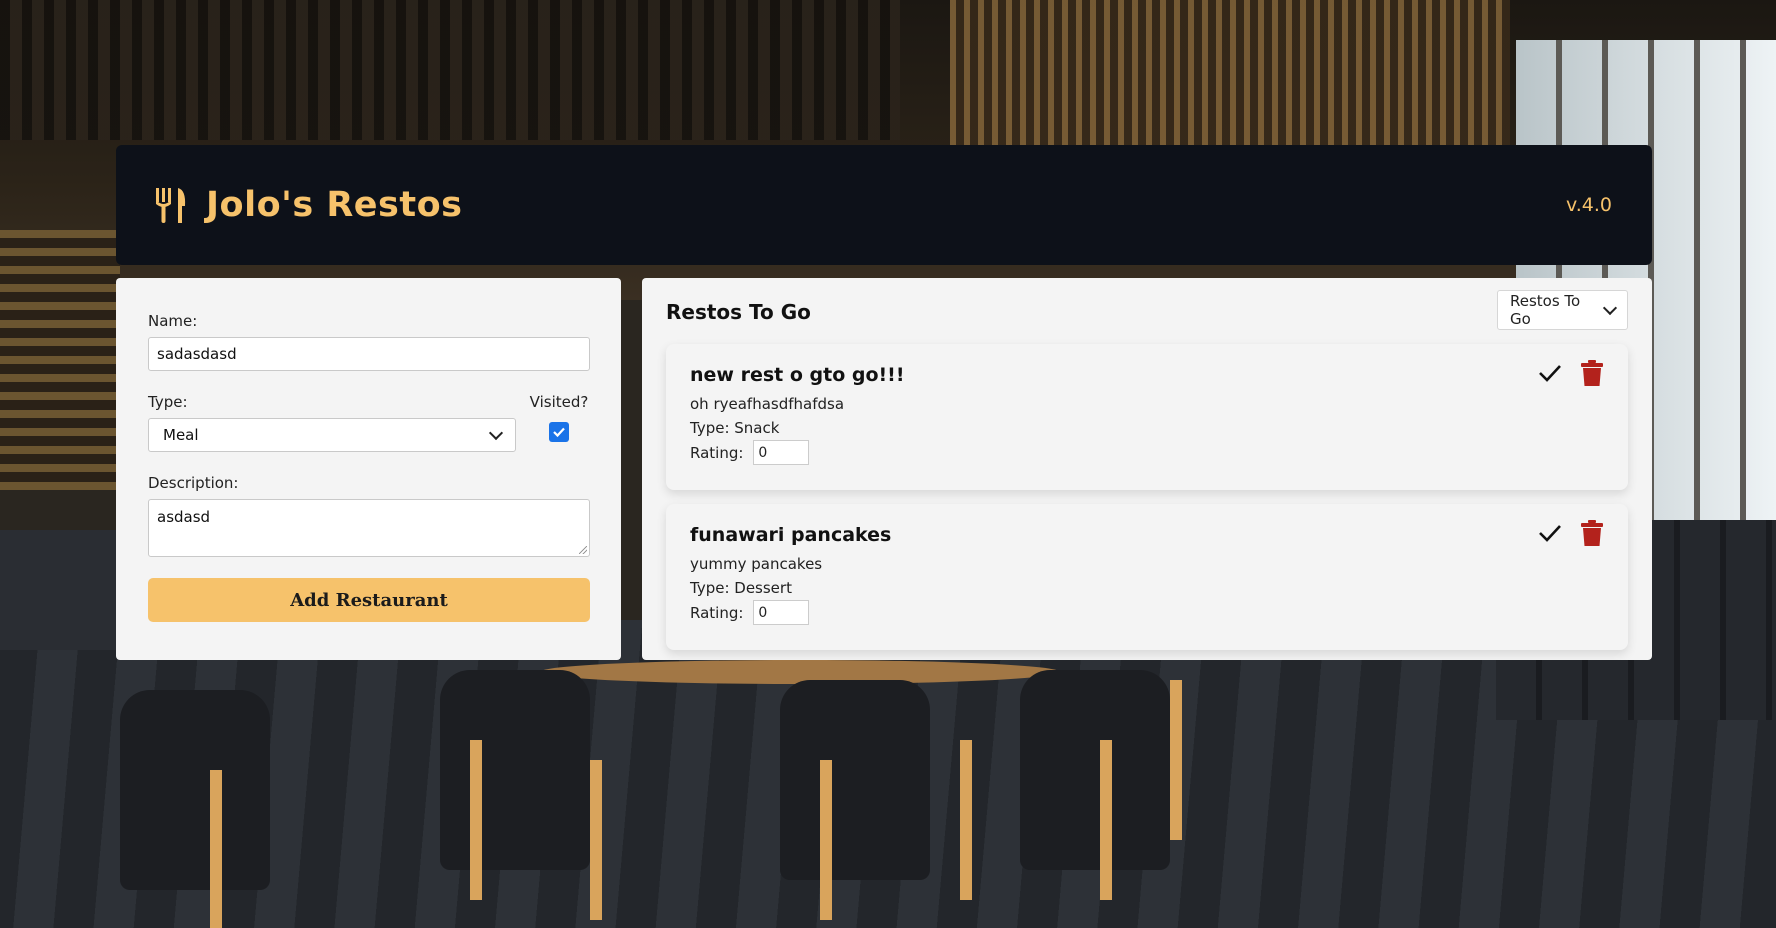 The width and height of the screenshot is (1776, 928). I want to click on description-label: Description:, so click(193, 483).